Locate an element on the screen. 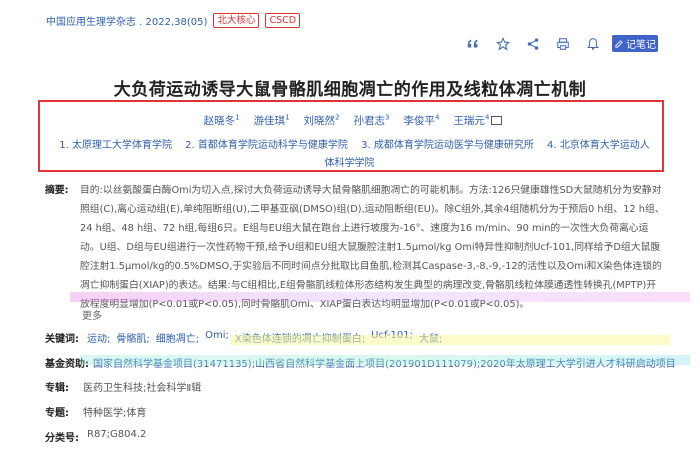 This screenshot has height=458, width=700. keyword-link: Omi; is located at coordinates (217, 337).